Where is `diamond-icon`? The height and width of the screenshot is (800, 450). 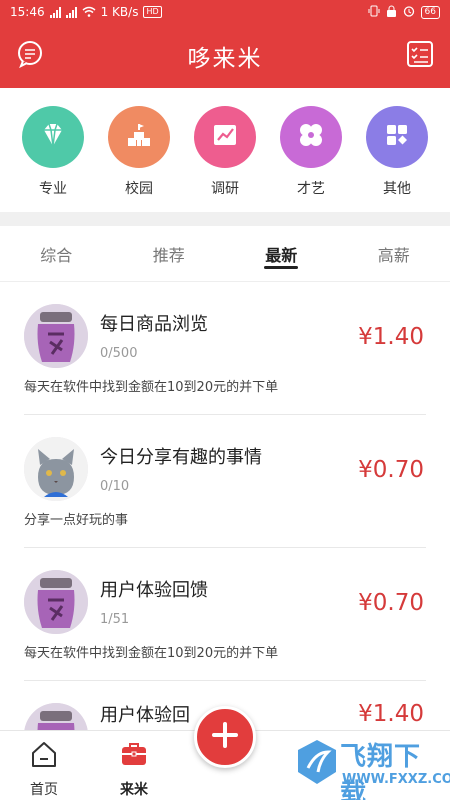 diamond-icon is located at coordinates (53, 137).